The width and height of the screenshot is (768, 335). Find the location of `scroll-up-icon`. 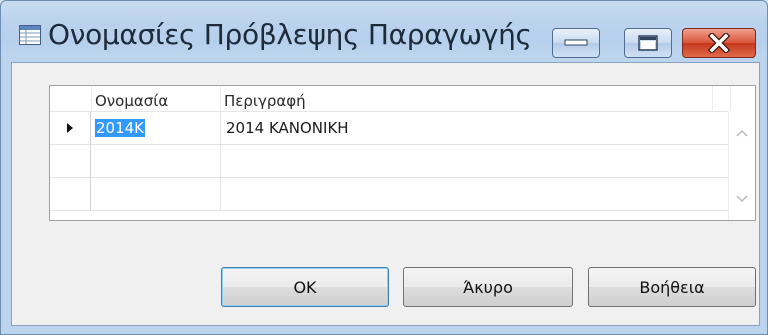

scroll-up-icon is located at coordinates (742, 133).